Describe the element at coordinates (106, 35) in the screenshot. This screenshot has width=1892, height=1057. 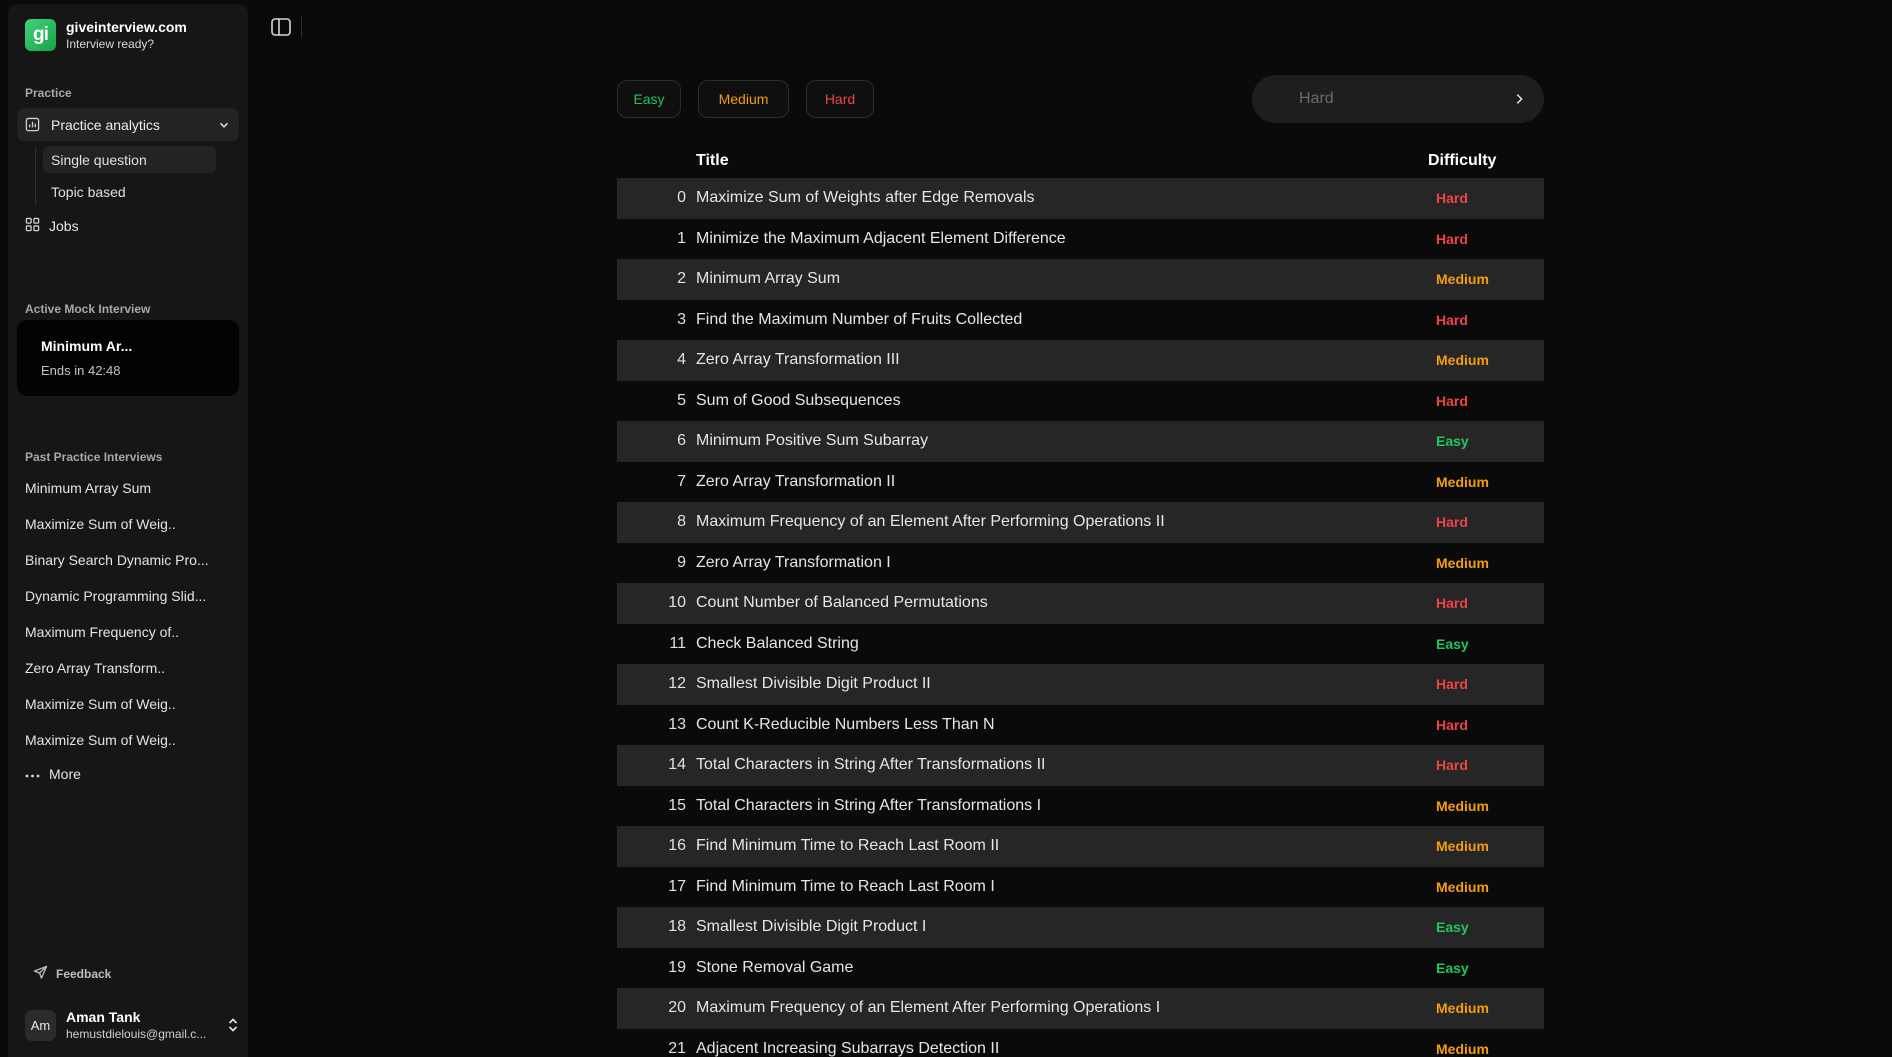
I see `brand: gi giveinterview.com Interview ready?` at that location.